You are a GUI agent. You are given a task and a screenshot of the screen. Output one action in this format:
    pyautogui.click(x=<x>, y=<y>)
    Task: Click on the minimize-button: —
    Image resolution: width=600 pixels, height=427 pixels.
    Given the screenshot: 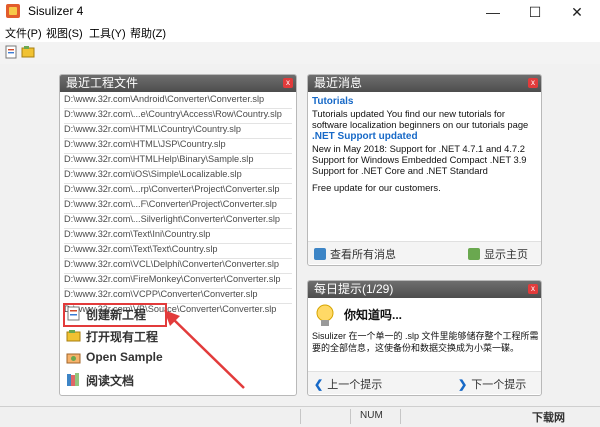 What is the action you would take?
    pyautogui.click(x=493, y=12)
    